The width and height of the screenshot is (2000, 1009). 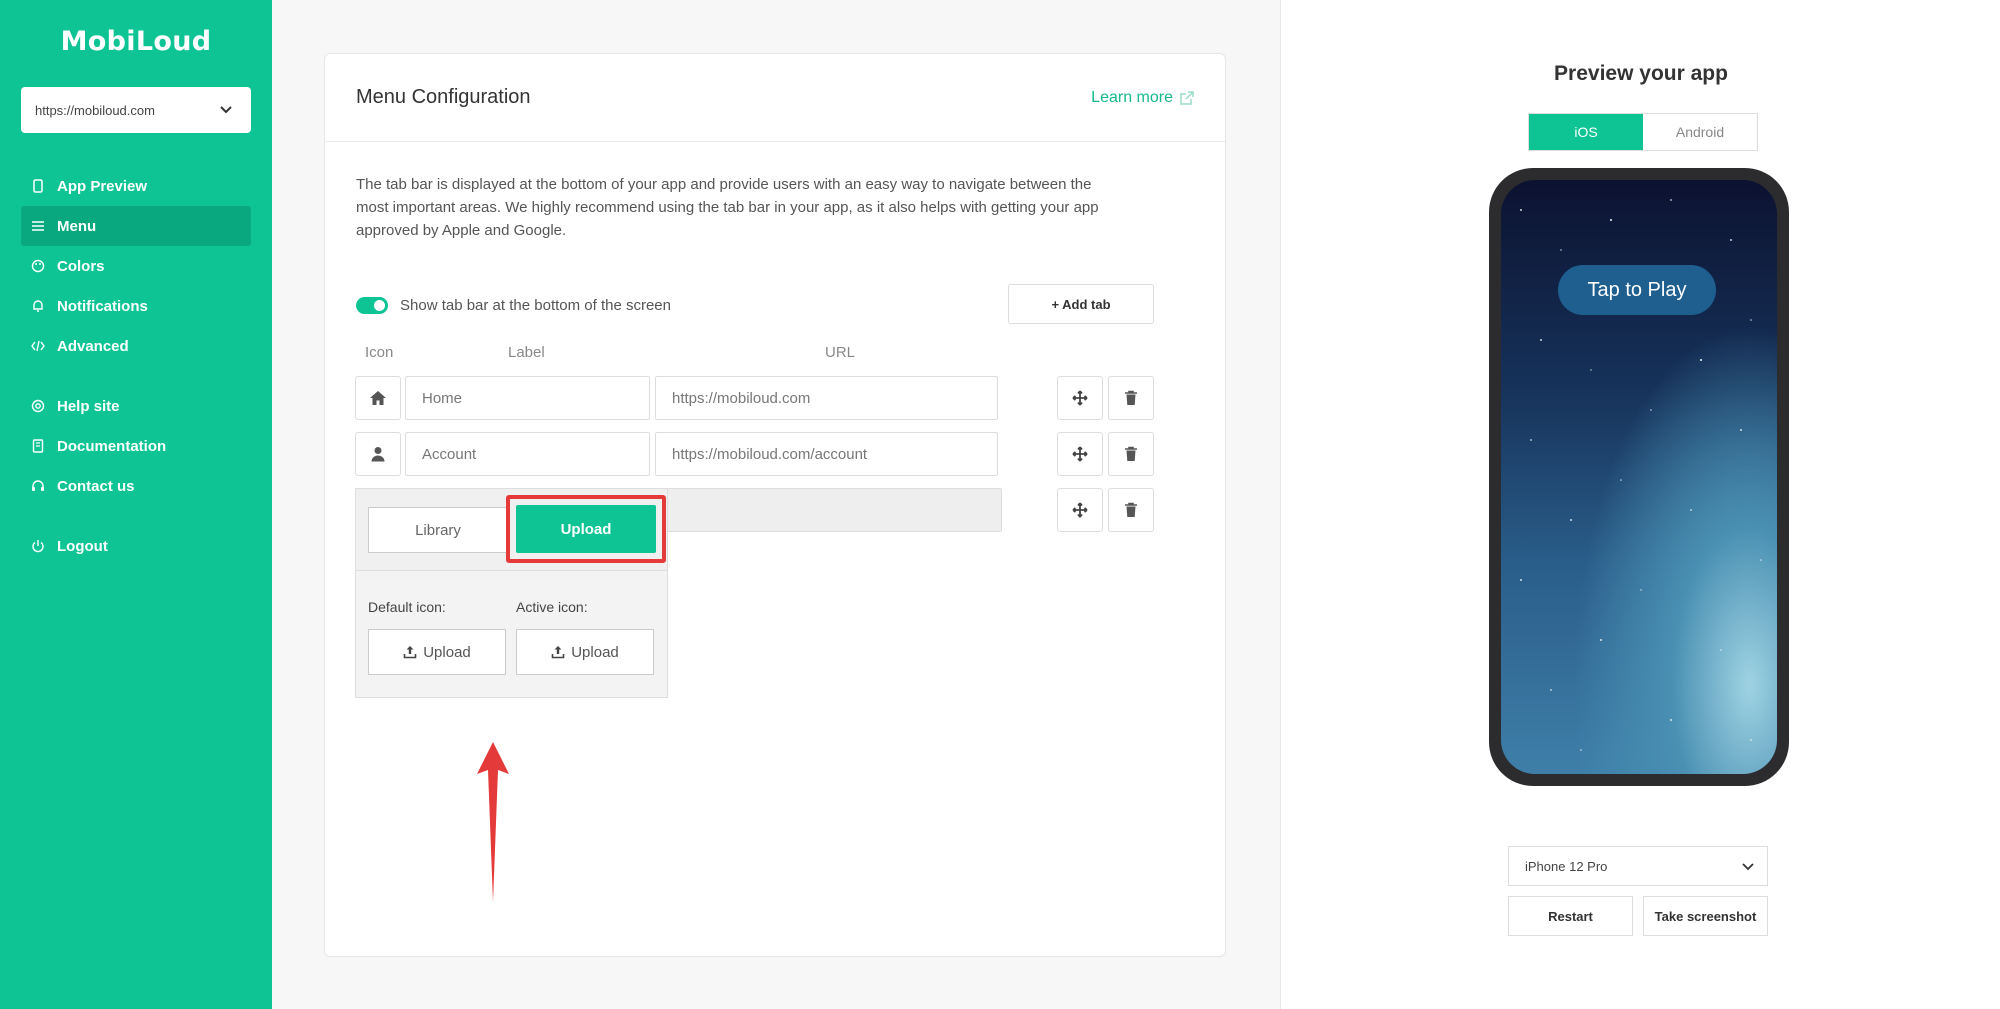 I want to click on palette-icon, so click(x=38, y=266).